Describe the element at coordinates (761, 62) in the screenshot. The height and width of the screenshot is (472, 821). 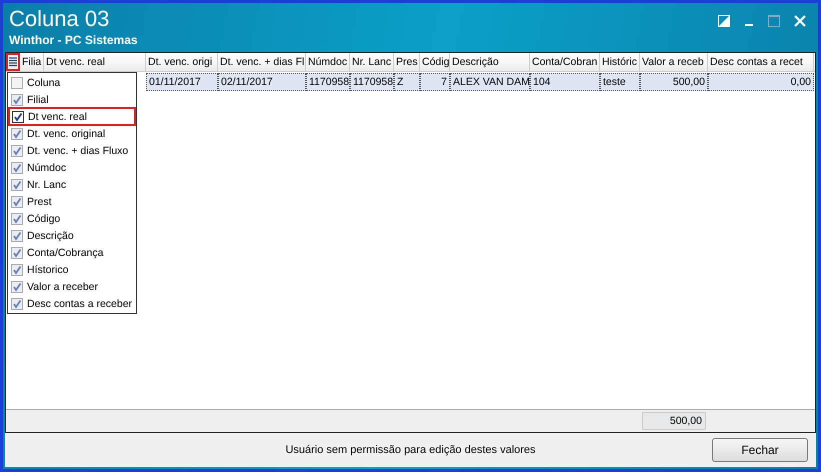
I see `column-header: Desc contas a recet` at that location.